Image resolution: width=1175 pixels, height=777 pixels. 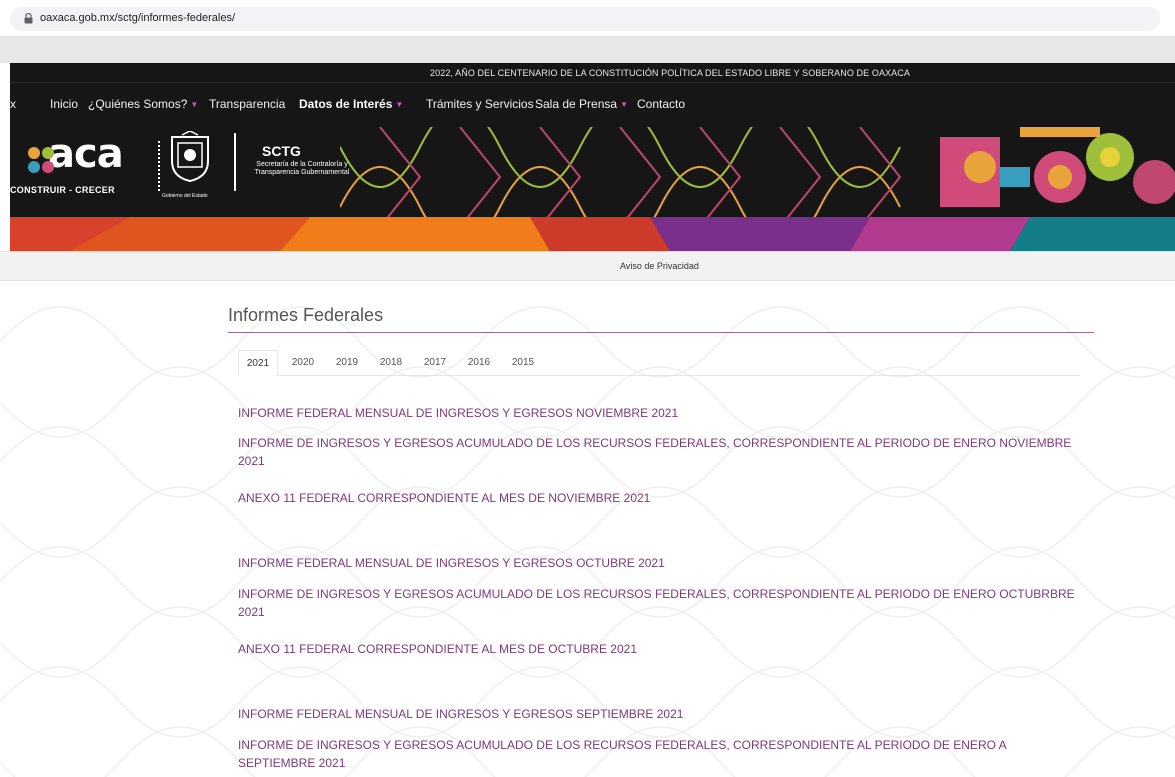 I want to click on address-field: oaxaca.gob.mx/sctg/informes-federales/, so click(x=585, y=19).